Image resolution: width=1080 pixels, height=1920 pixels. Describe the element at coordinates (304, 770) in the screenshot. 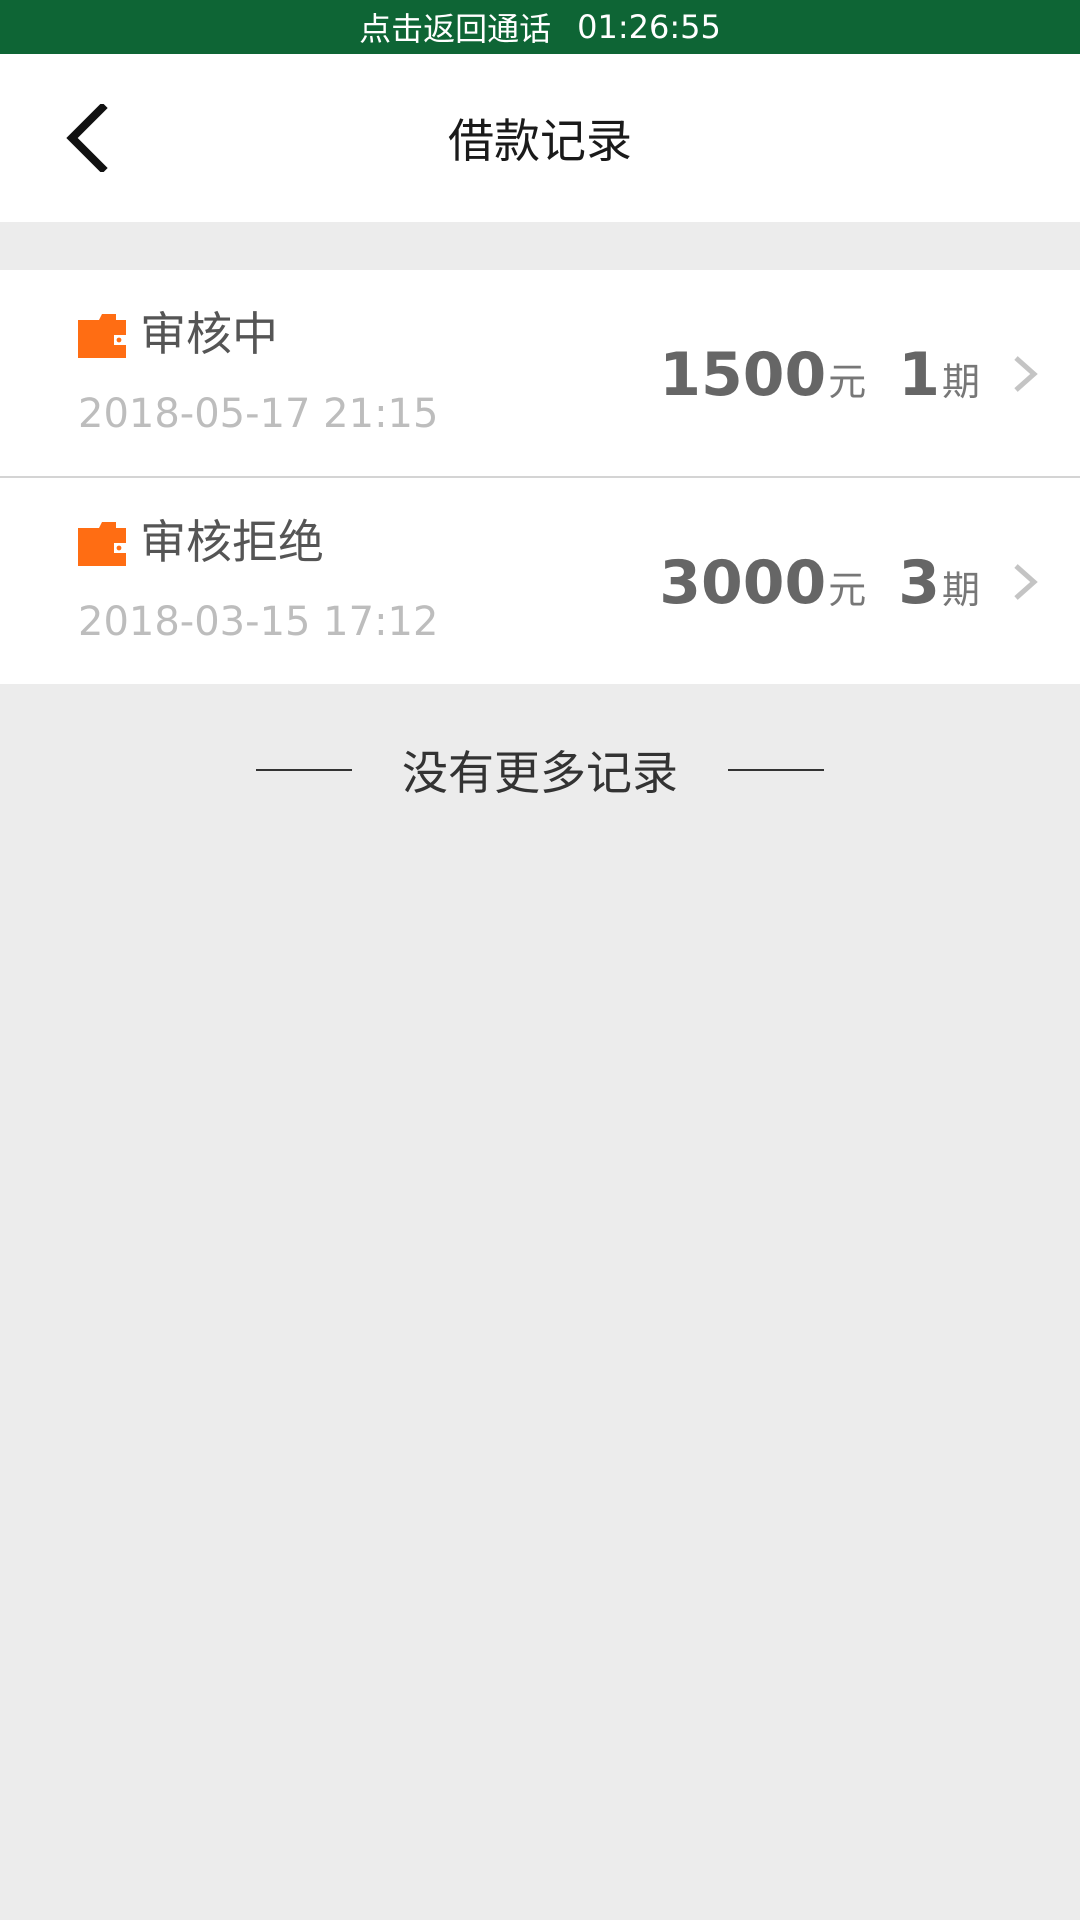

I see `divider-left` at that location.